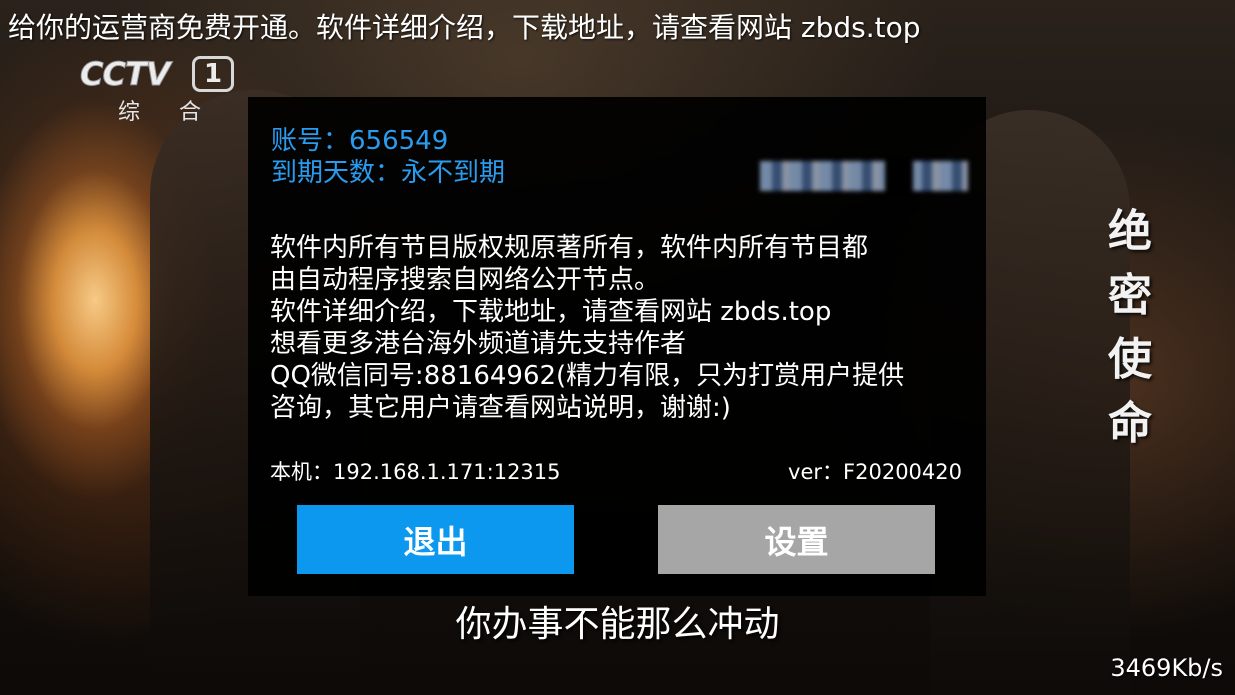 Image resolution: width=1235 pixels, height=695 pixels. Describe the element at coordinates (551, 312) in the screenshot. I see `notice-line: 软件详细介绍，下载地址，请查看网站 zbds.top` at that location.